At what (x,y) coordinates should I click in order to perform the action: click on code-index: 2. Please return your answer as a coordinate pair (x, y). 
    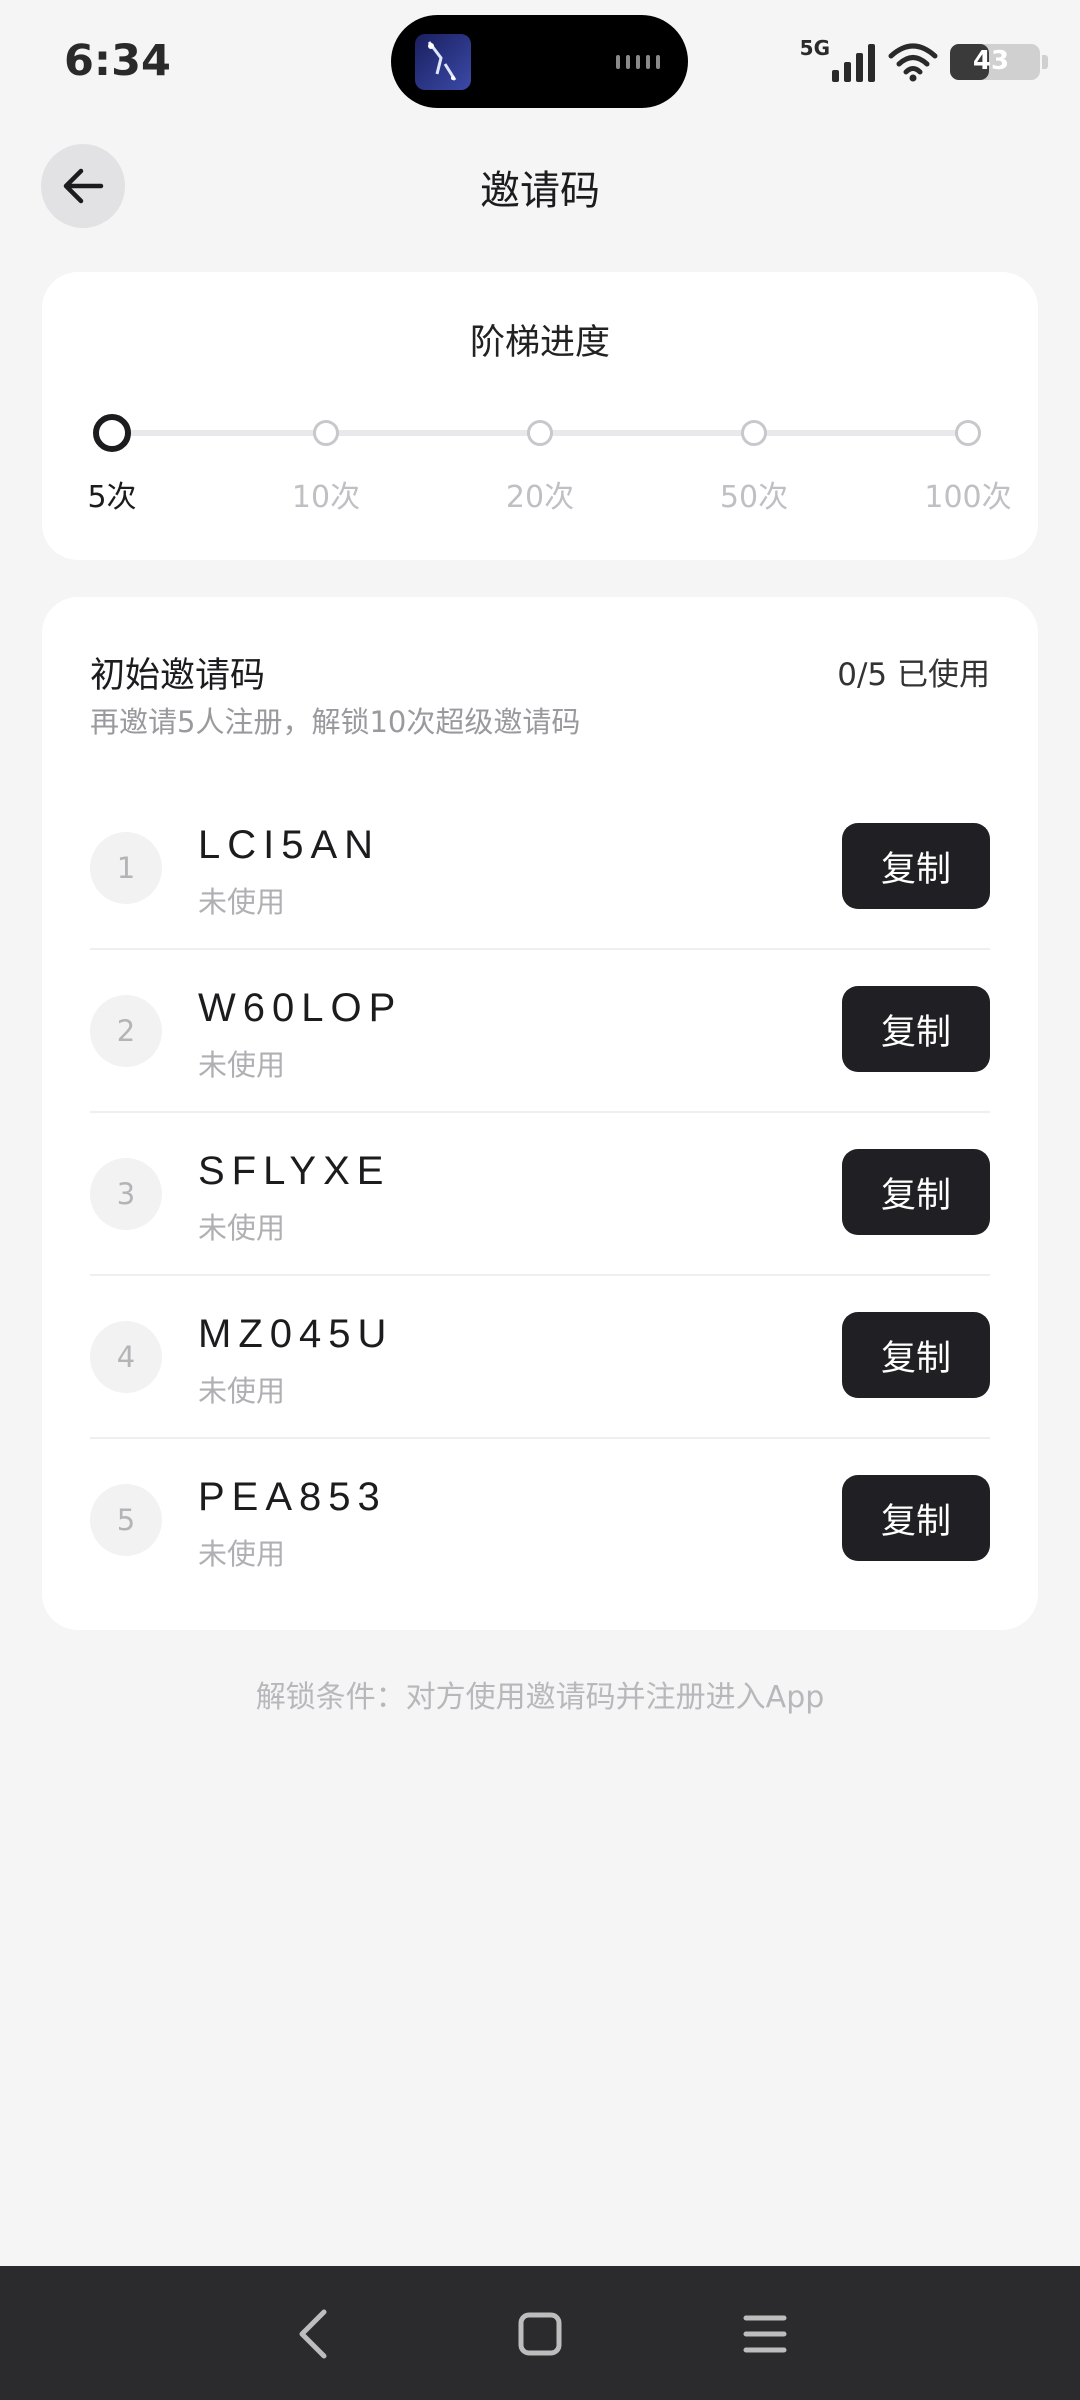
    Looking at the image, I should click on (126, 1031).